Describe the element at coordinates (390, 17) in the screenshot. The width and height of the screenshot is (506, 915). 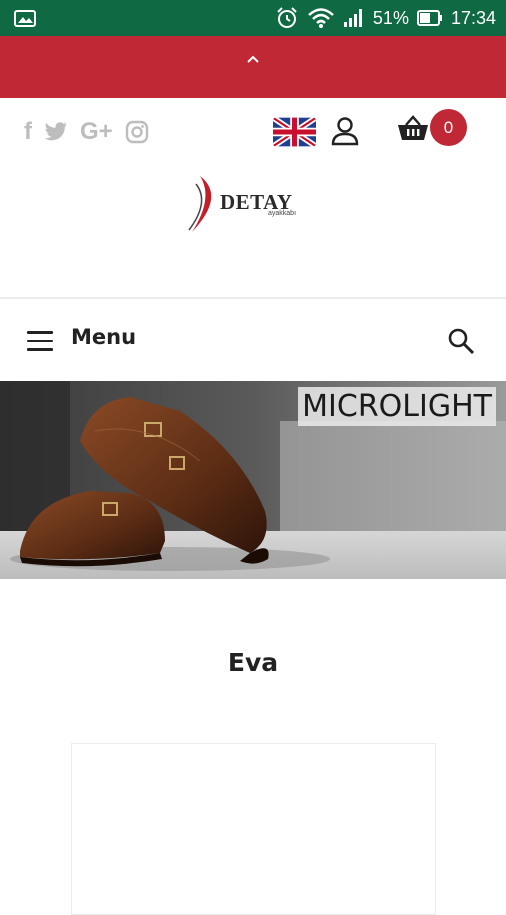
I see `battery-percent: 51%` at that location.